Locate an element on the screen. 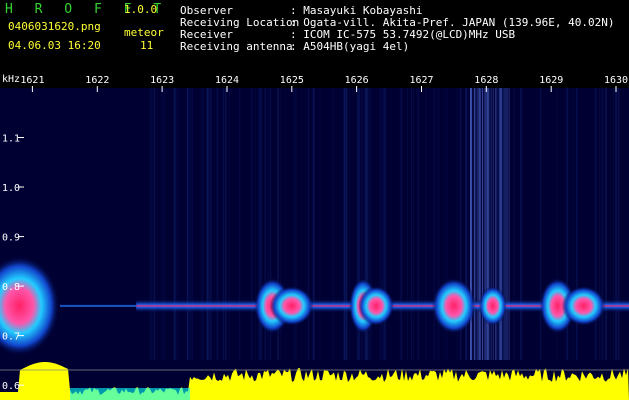 This screenshot has width=629, height=400. y-tick-label: 1.1 is located at coordinates (11, 139).